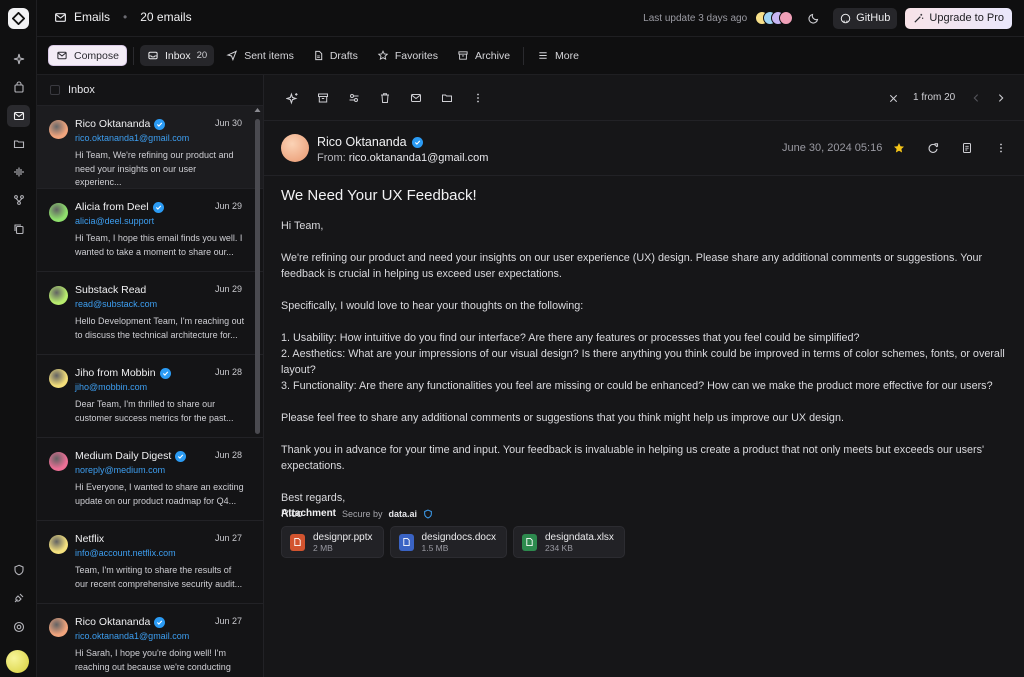 The height and width of the screenshot is (677, 1024). Describe the element at coordinates (1001, 98) in the screenshot. I see `chevron-right-icon` at that location.